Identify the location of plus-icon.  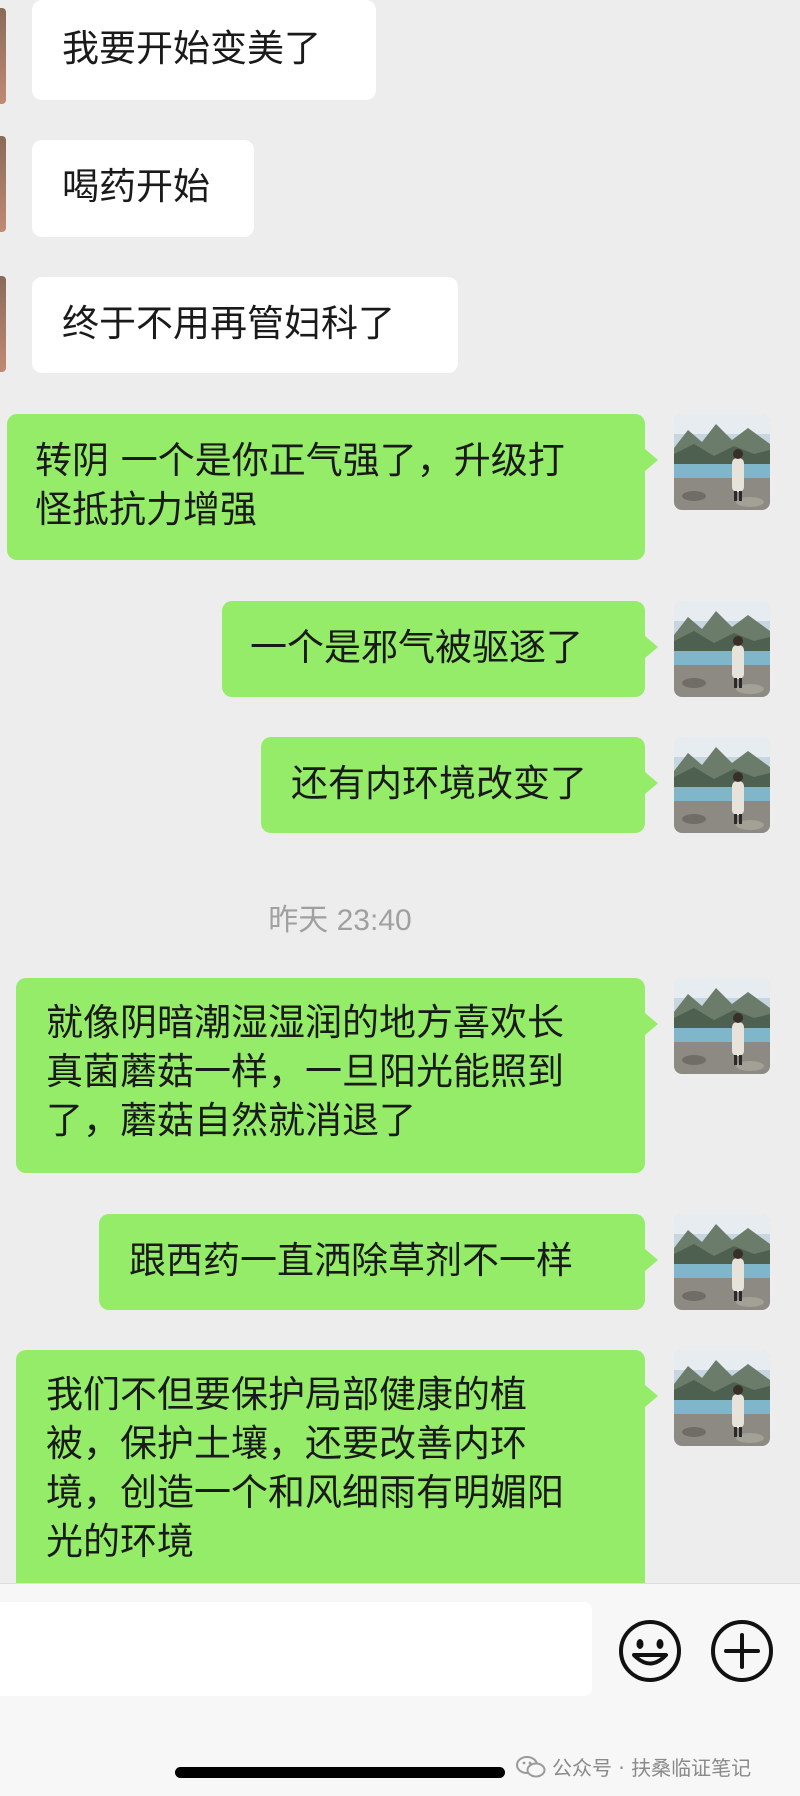
(742, 1651).